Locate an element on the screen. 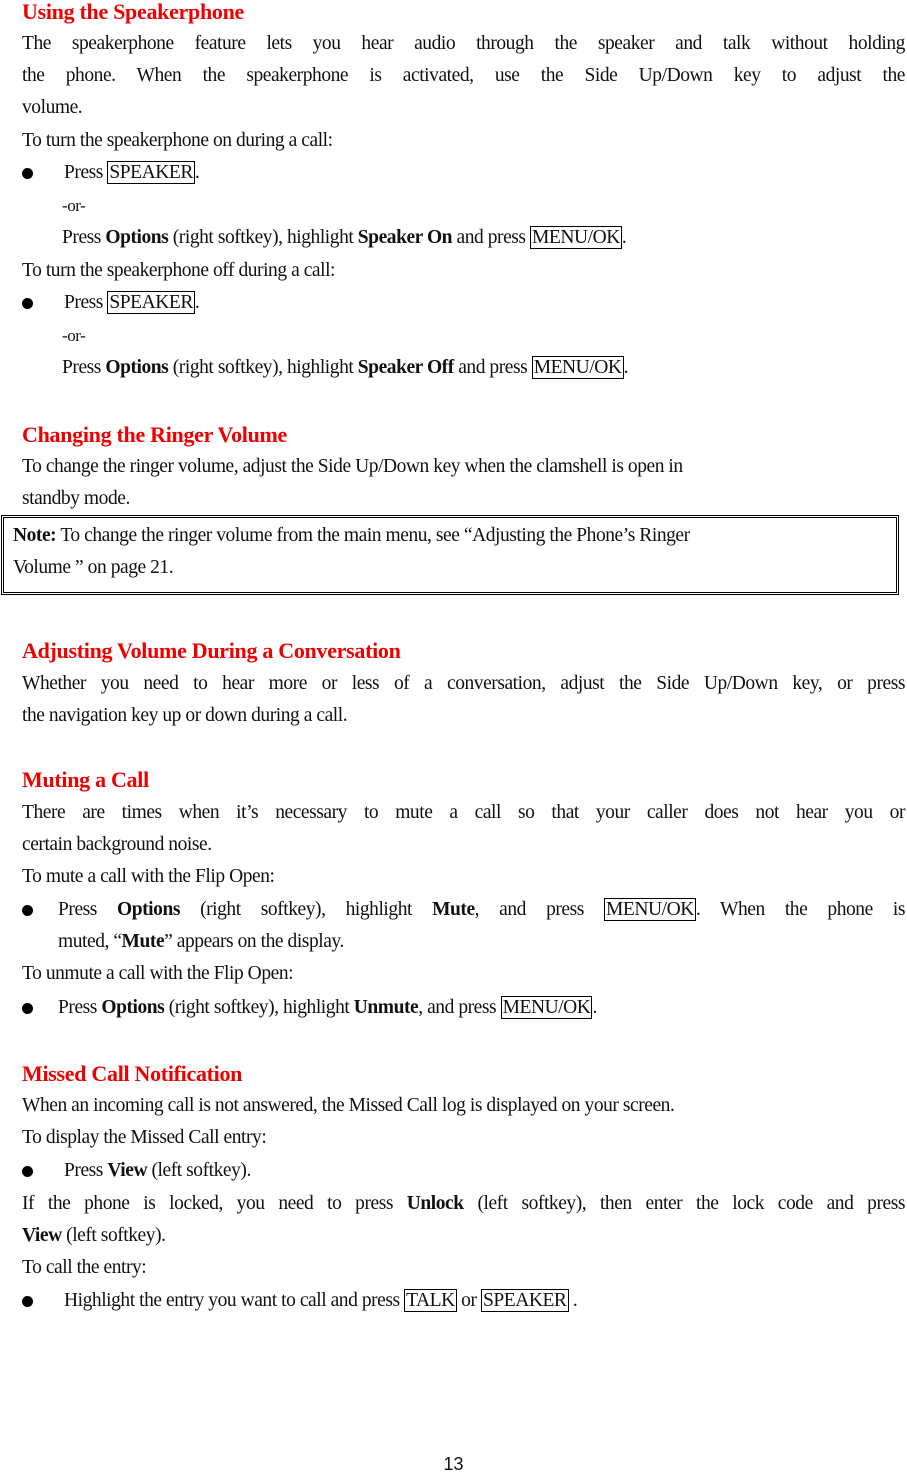 Image resolution: width=907 pixels, height=1475 pixels. paragraph-line: View (left softkey). is located at coordinates (464, 1236).